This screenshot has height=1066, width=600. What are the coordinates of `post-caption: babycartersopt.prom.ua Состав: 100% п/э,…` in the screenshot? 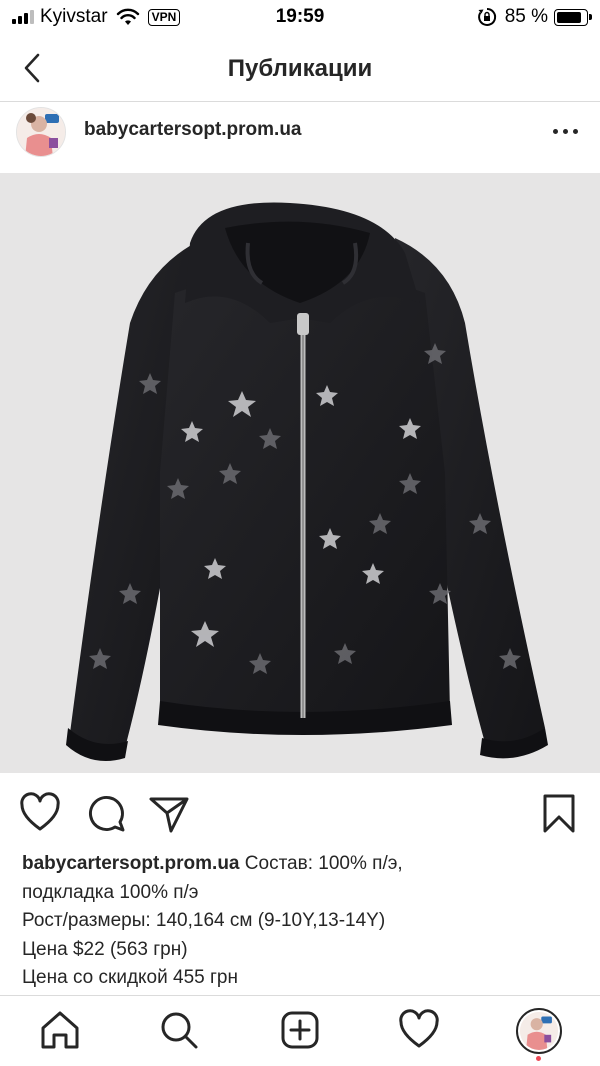 It's located at (302, 921).